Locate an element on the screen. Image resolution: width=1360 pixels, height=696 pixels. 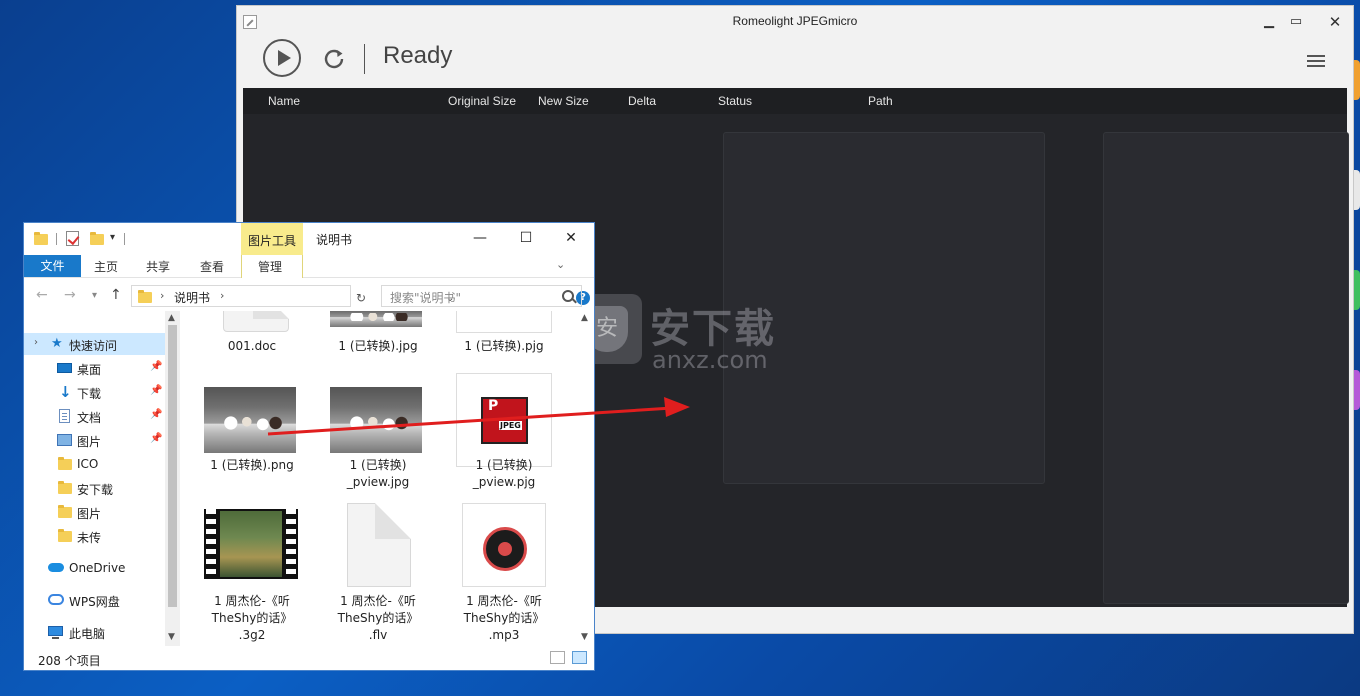
up-arrow-icon: ↑ is located at coordinates (116, 295).